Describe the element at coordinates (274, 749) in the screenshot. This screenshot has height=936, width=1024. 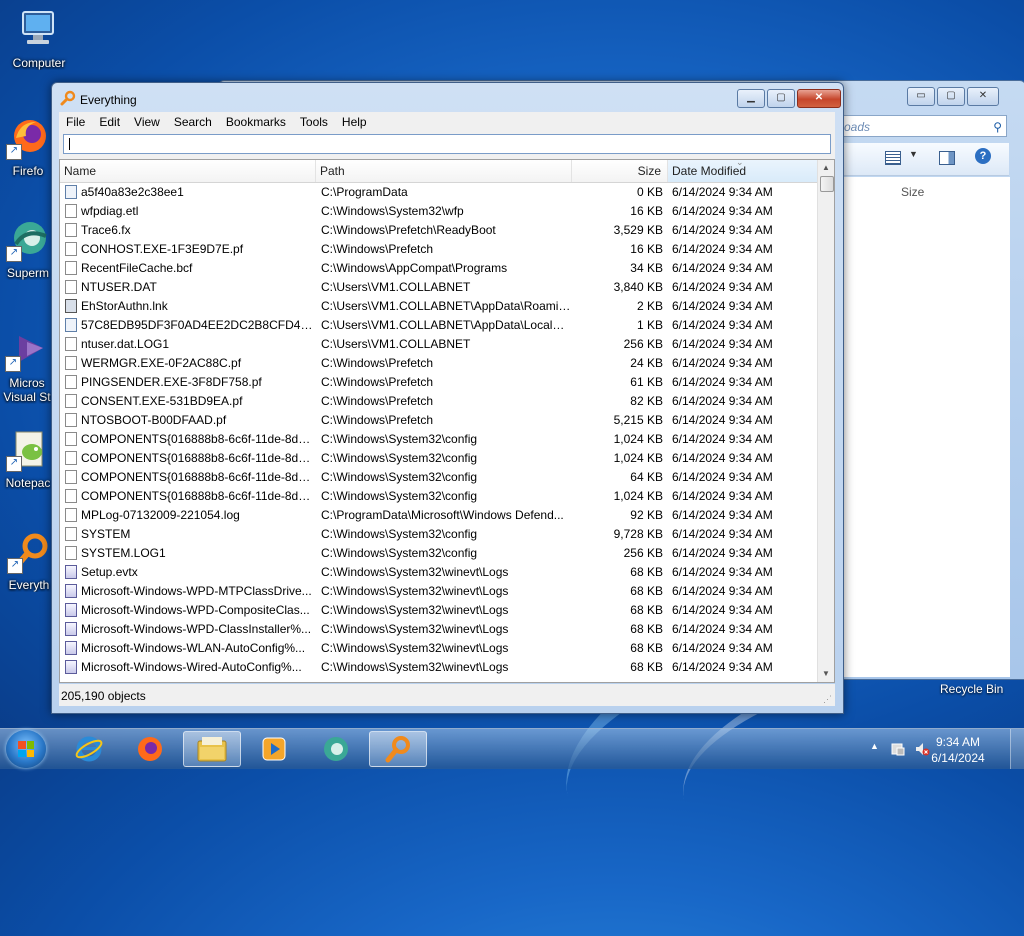
I see `taskbar-media-player` at that location.